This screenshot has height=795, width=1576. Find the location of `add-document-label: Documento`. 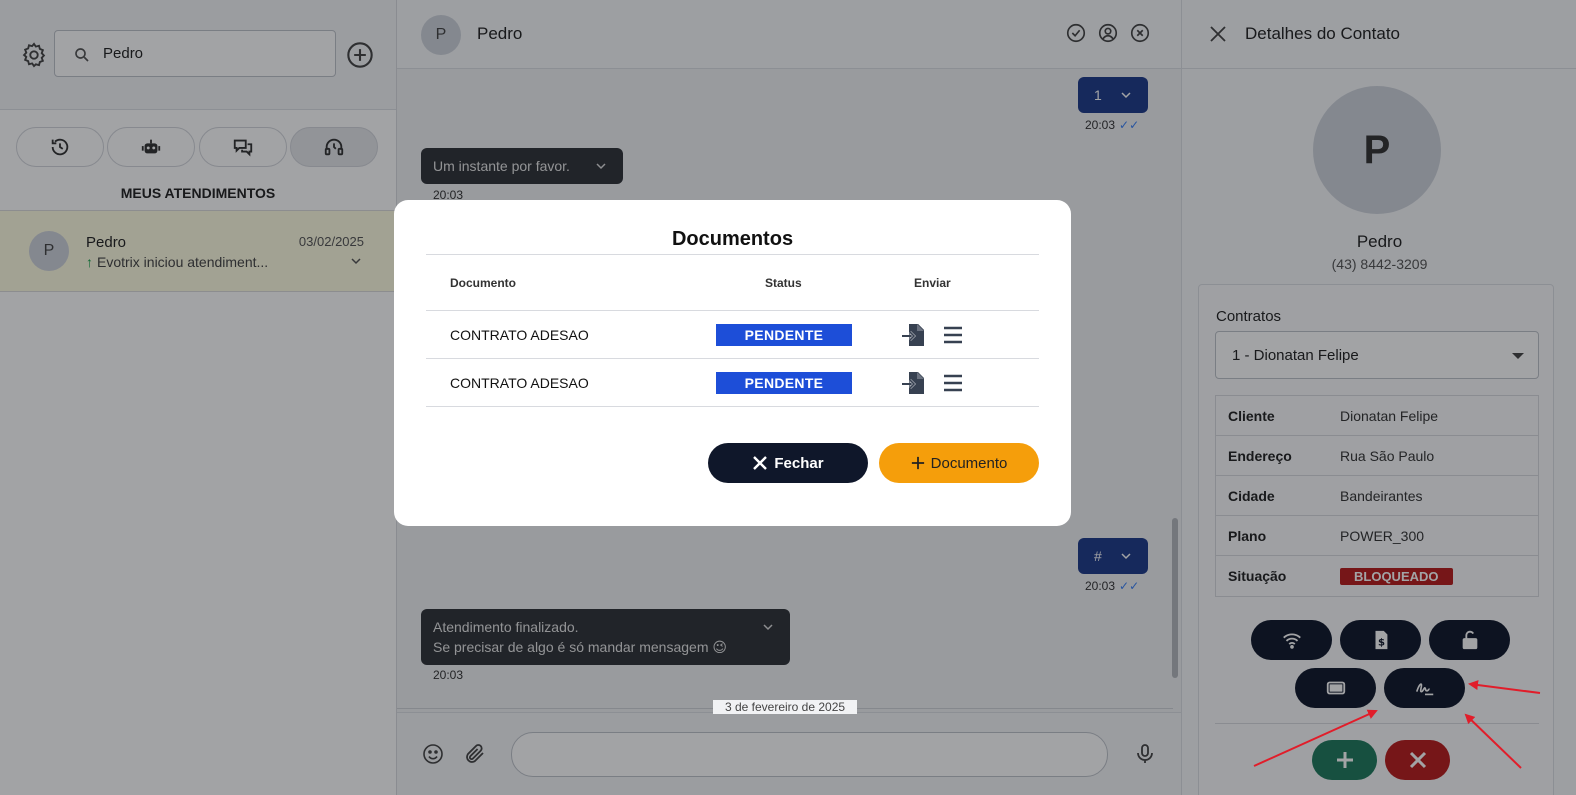

add-document-label: Documento is located at coordinates (969, 463).